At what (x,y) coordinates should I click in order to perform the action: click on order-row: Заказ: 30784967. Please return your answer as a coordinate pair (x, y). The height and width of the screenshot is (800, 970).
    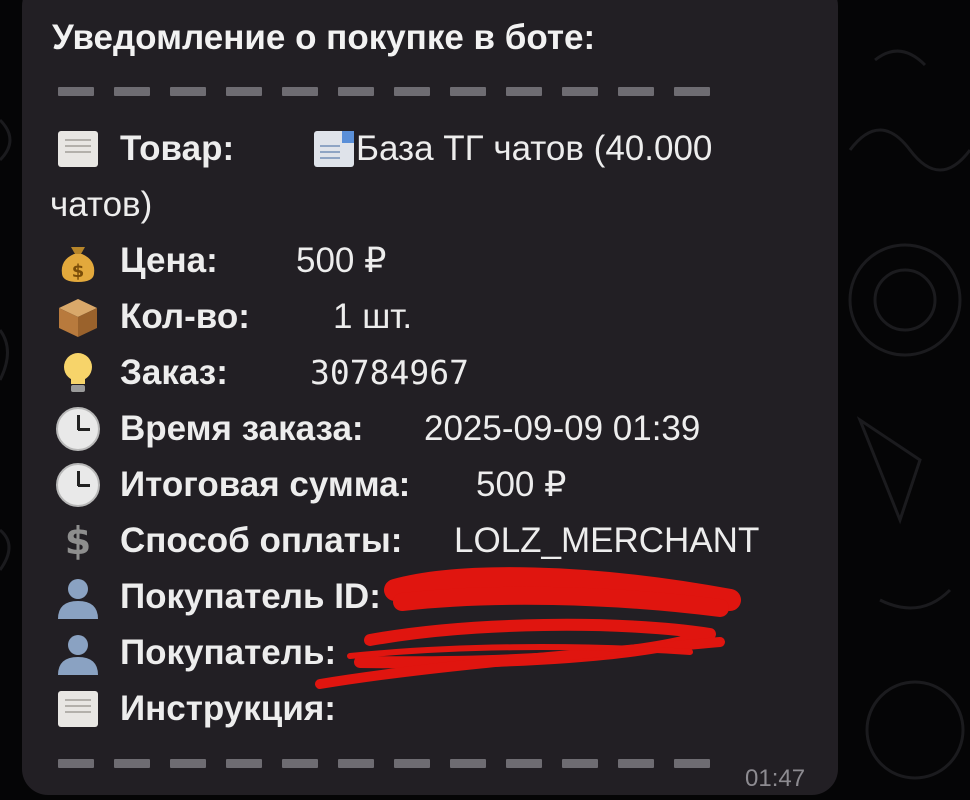
    Looking at the image, I should click on (430, 373).